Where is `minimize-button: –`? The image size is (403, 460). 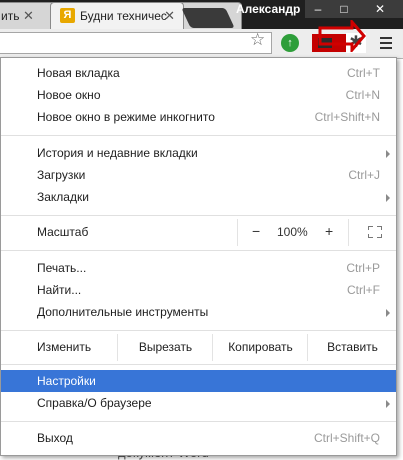 minimize-button: – is located at coordinates (318, 9).